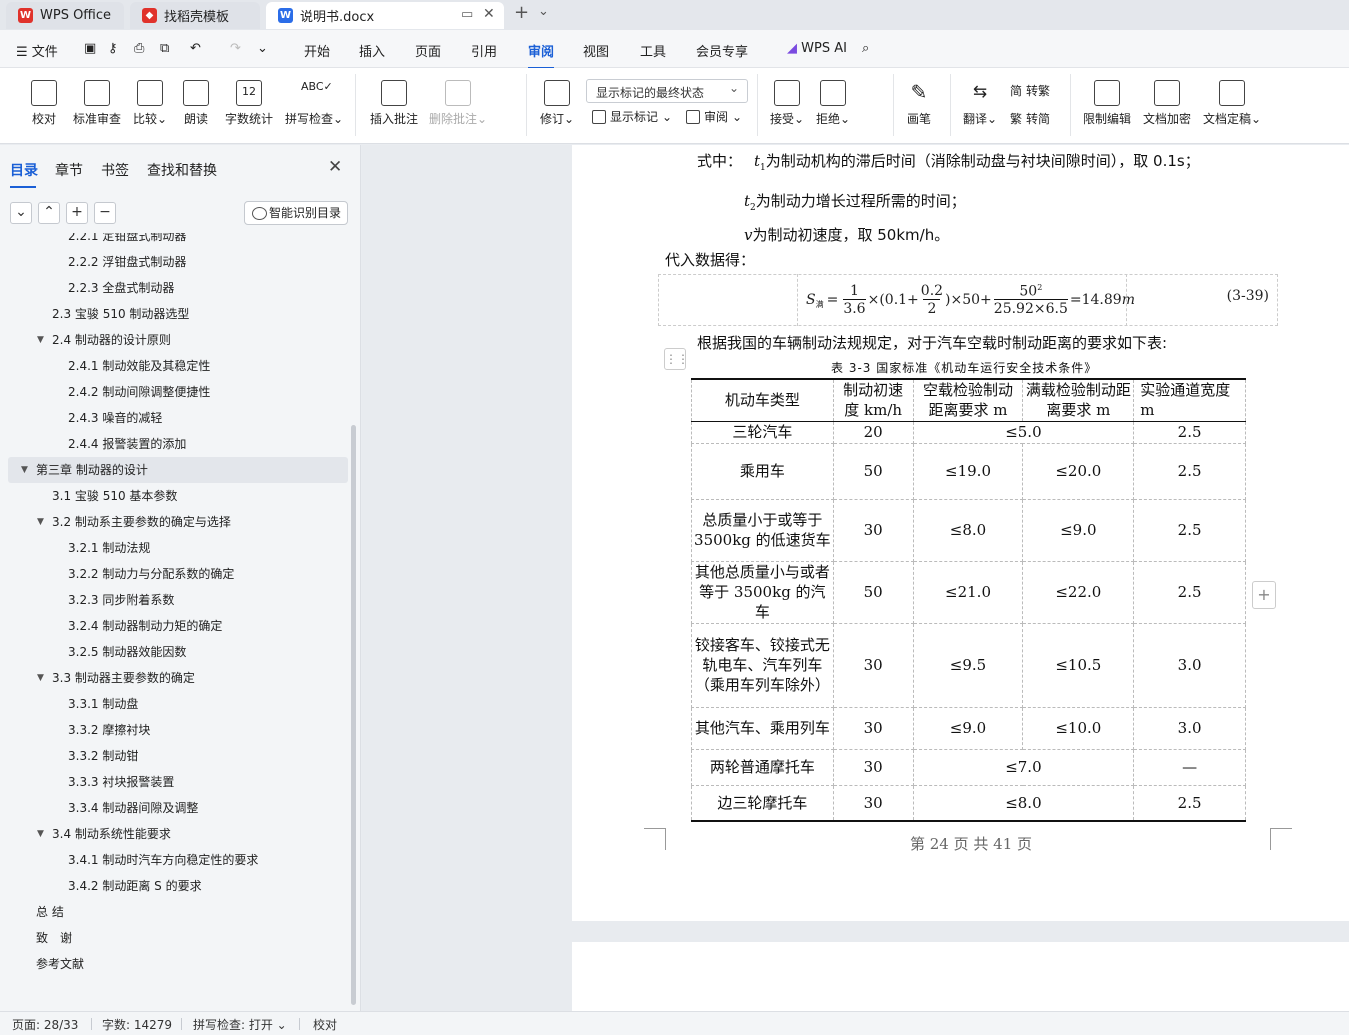  I want to click on file-menu: ☰ 文件, so click(37, 50).